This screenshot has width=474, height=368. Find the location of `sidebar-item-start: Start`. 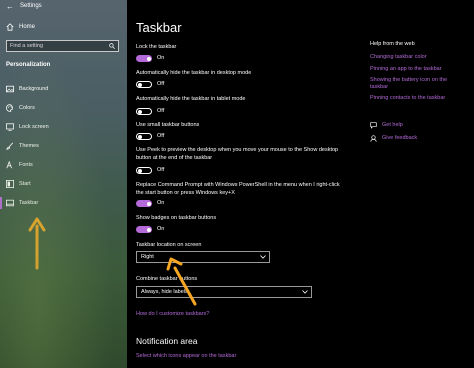

sidebar-item-start: Start is located at coordinates (63, 184).